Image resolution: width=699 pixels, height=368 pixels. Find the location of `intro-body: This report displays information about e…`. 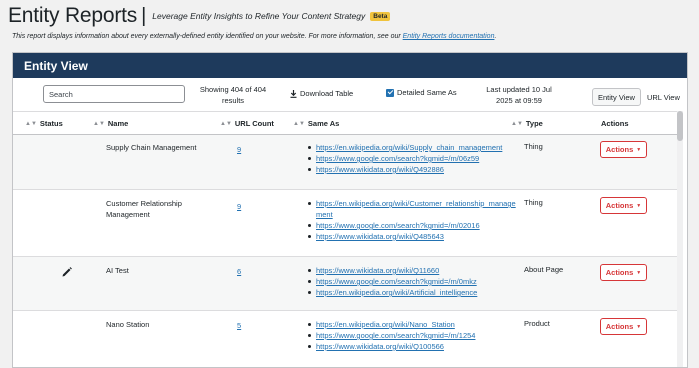

intro-body: This report displays information about e… is located at coordinates (207, 36).